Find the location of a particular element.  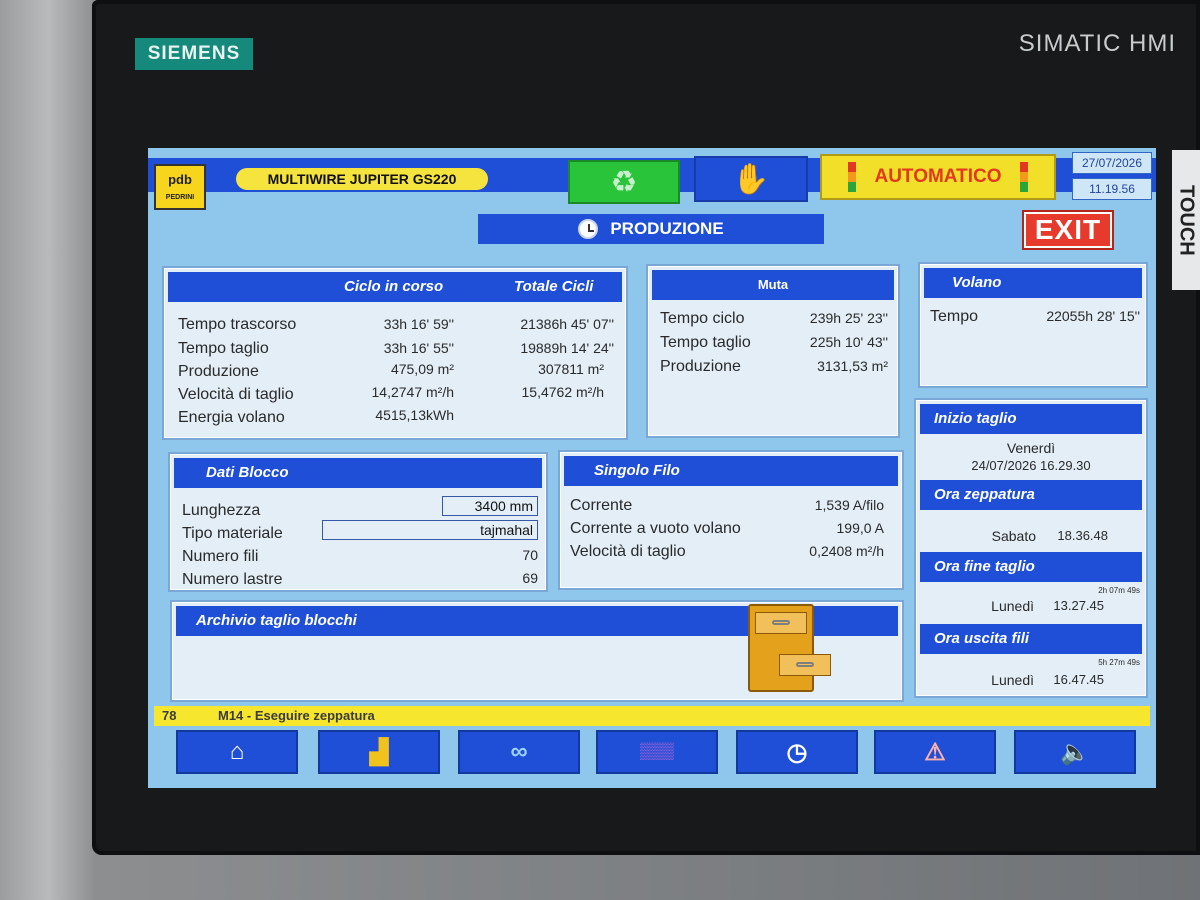

wire-diagram-icon: ∞ is located at coordinates (519, 751).